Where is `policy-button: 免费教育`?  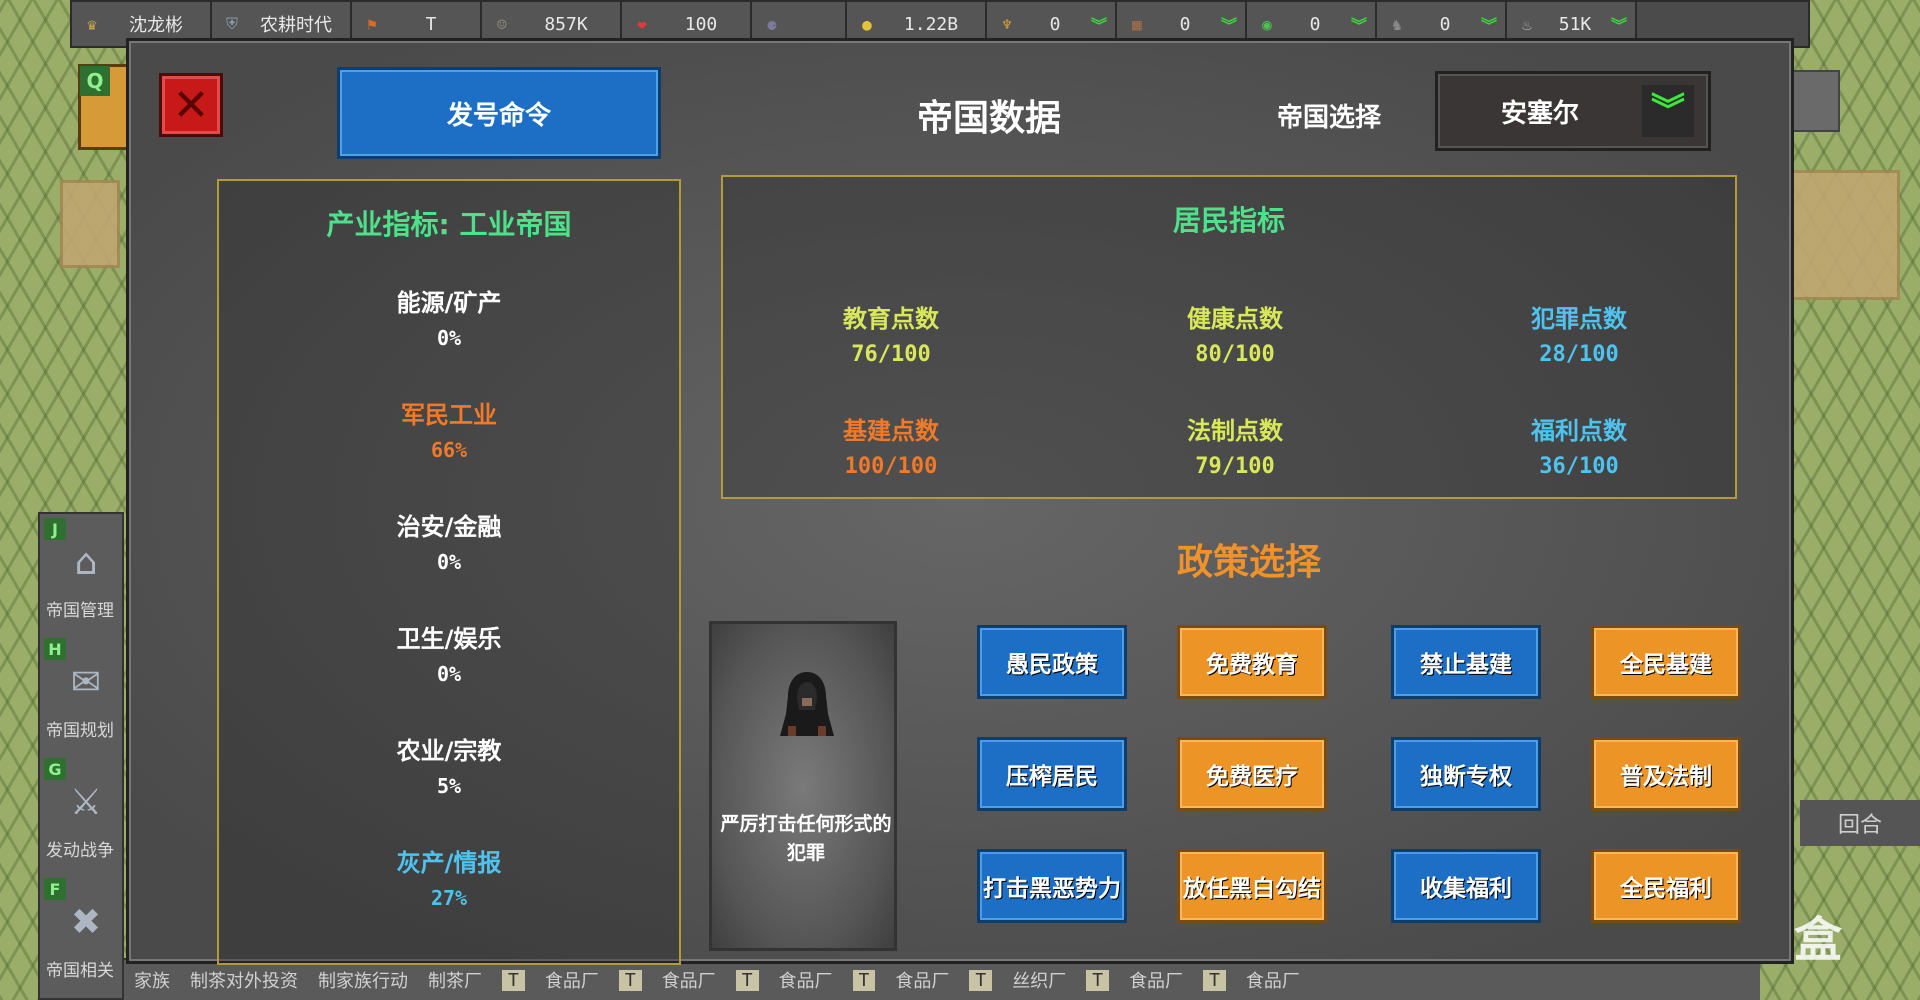
policy-button: 免费教育 is located at coordinates (1252, 662).